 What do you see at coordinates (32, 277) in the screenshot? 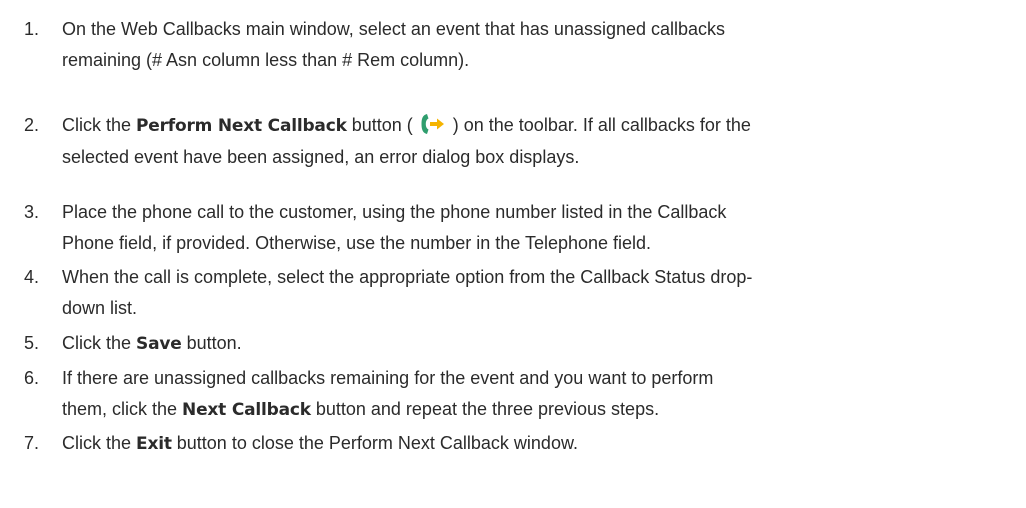
I see `step-number: 4.` at bounding box center [32, 277].